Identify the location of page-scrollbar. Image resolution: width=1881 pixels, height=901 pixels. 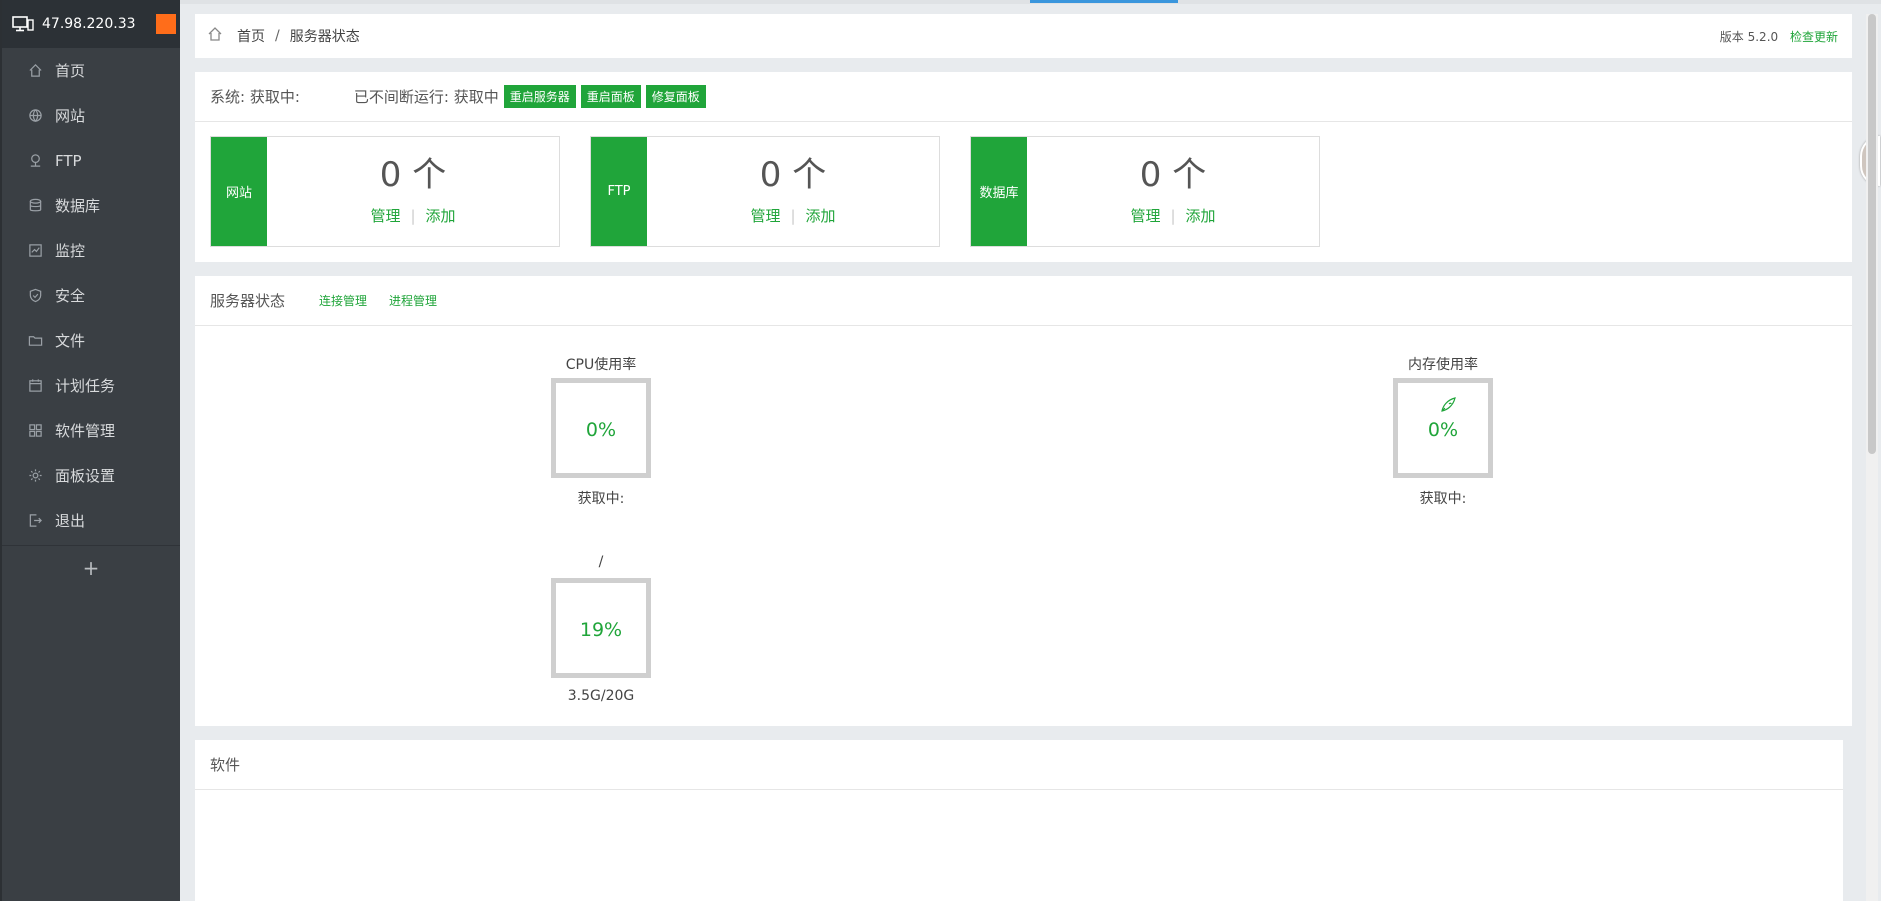
(1872, 457).